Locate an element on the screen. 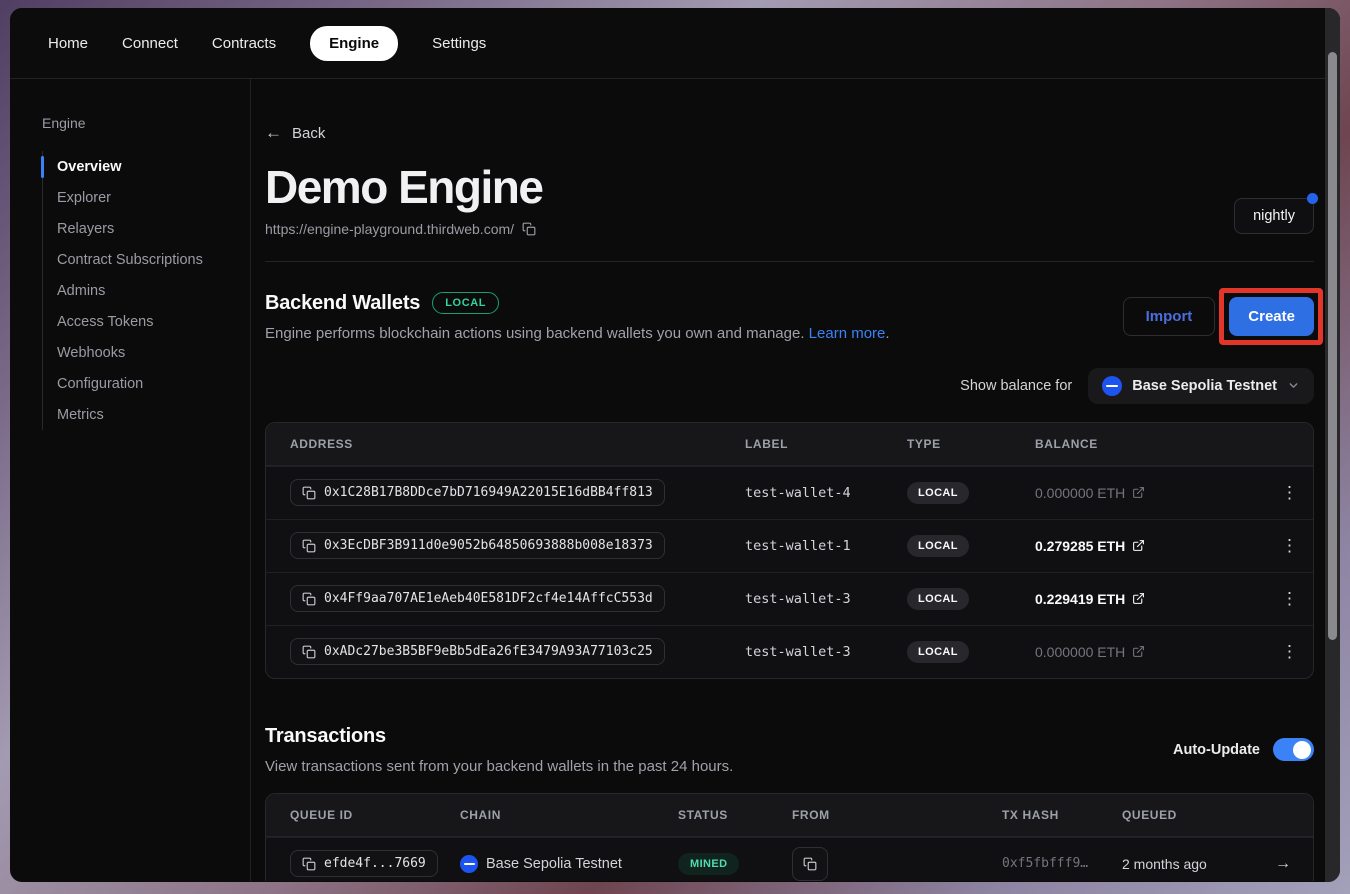 Image resolution: width=1350 pixels, height=894 pixels. transactions-title: Transactions is located at coordinates (325, 735).